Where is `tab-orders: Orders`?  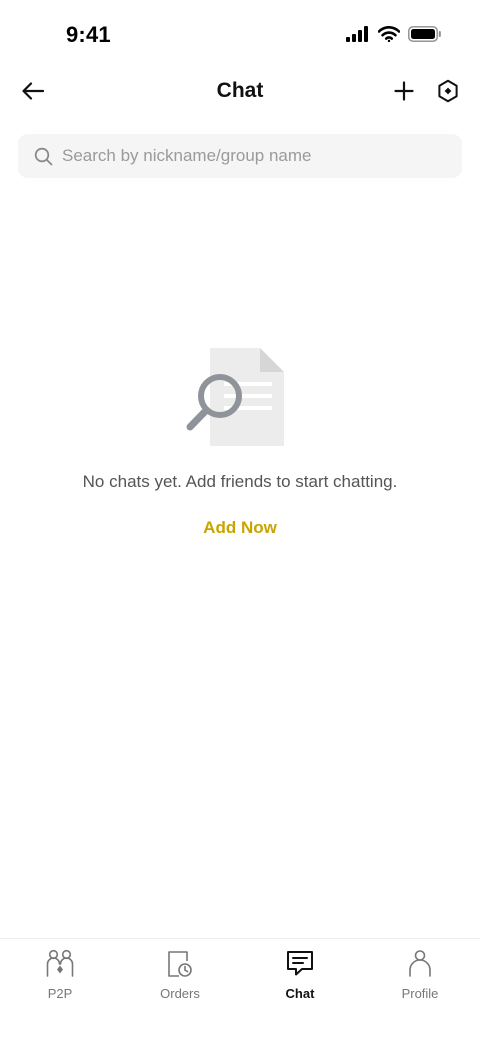
tab-orders: Orders is located at coordinates (180, 974).